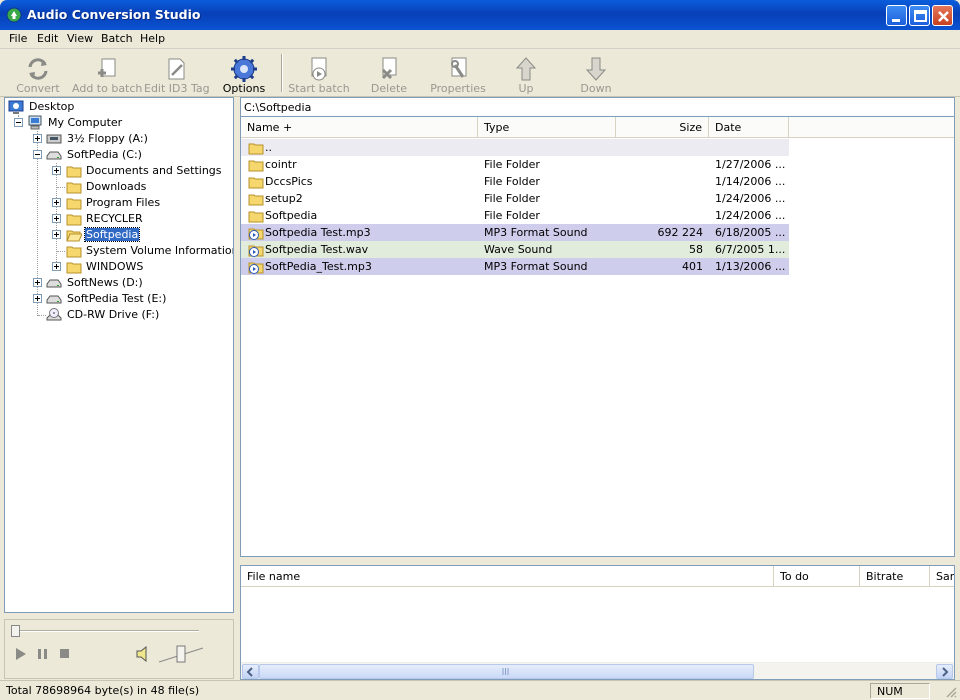 Image resolution: width=960 pixels, height=700 pixels. I want to click on app-logo-icon, so click(14, 15).